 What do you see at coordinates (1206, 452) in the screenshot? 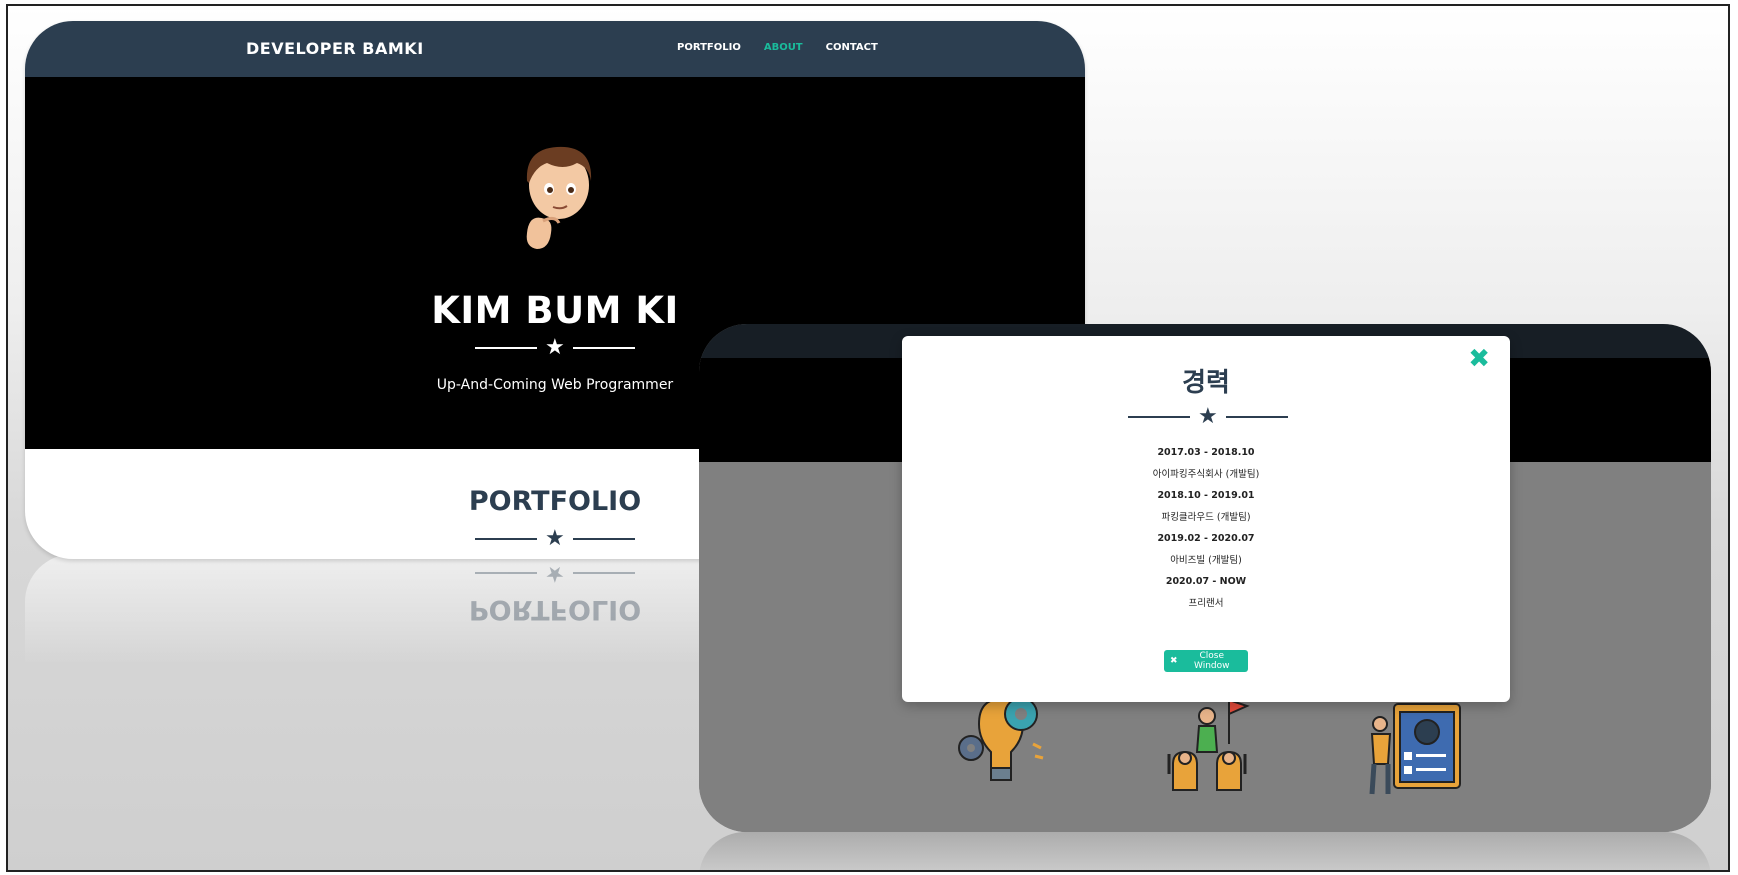
I see `career-period: 2017.03 - 2018.10` at bounding box center [1206, 452].